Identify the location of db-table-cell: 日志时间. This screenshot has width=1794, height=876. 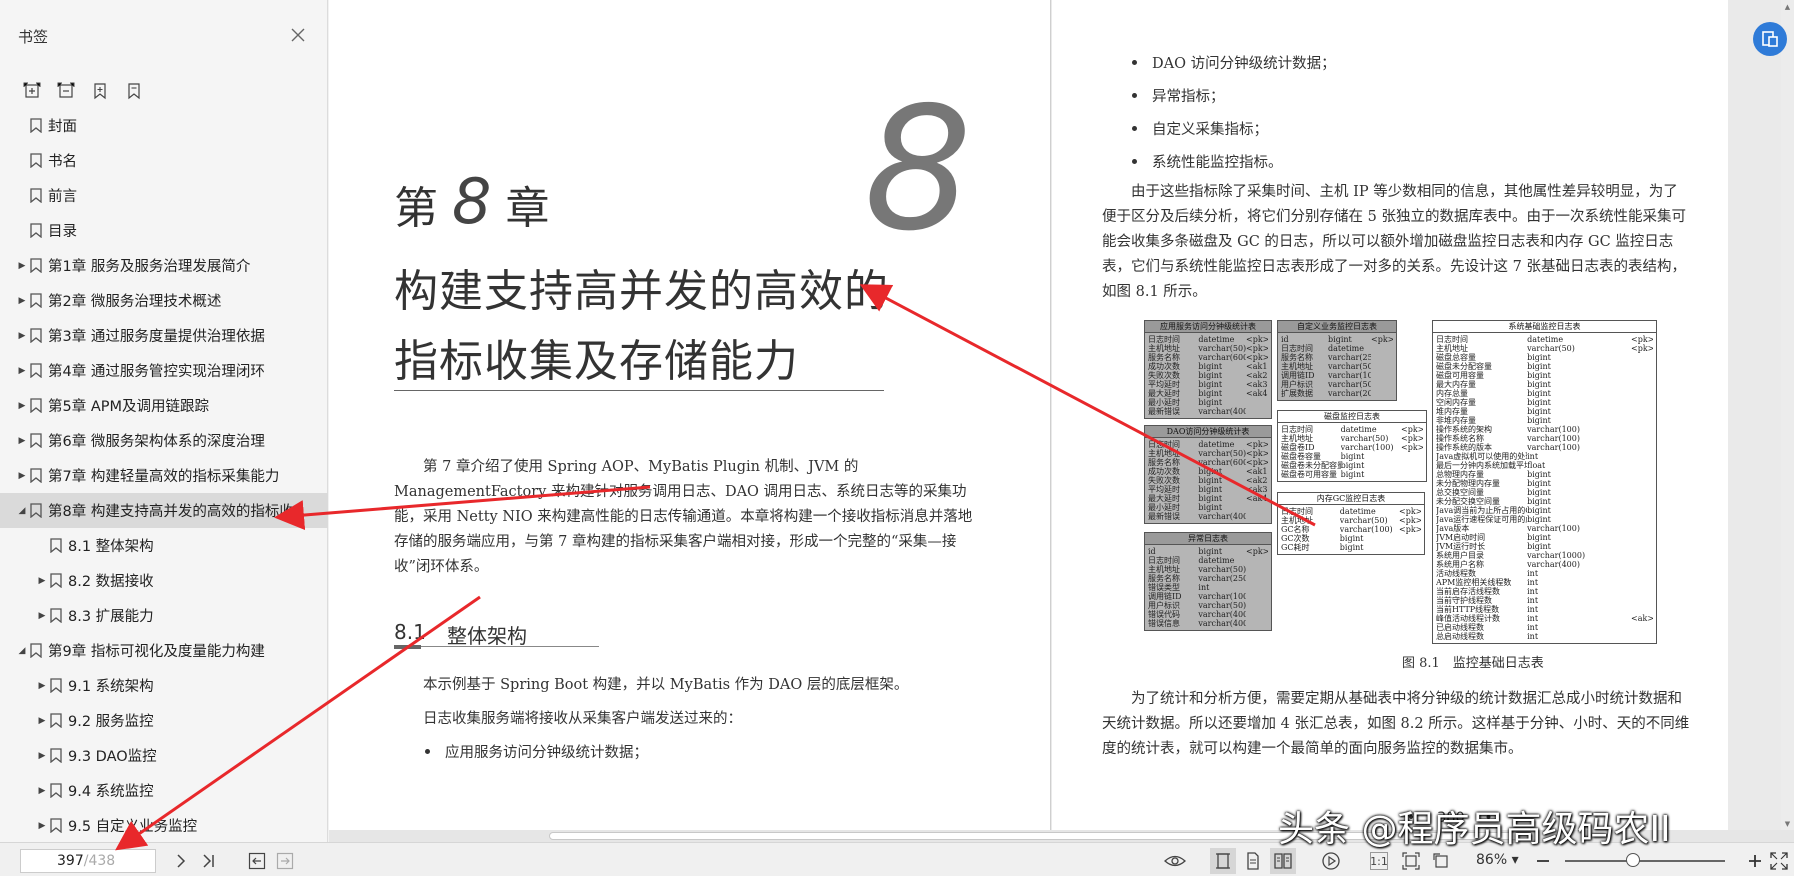
(1164, 444).